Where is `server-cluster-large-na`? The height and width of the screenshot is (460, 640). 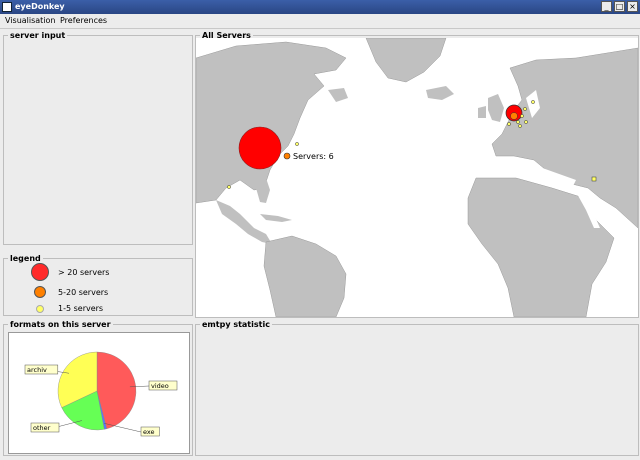
server-cluster-large-na is located at coordinates (260, 148).